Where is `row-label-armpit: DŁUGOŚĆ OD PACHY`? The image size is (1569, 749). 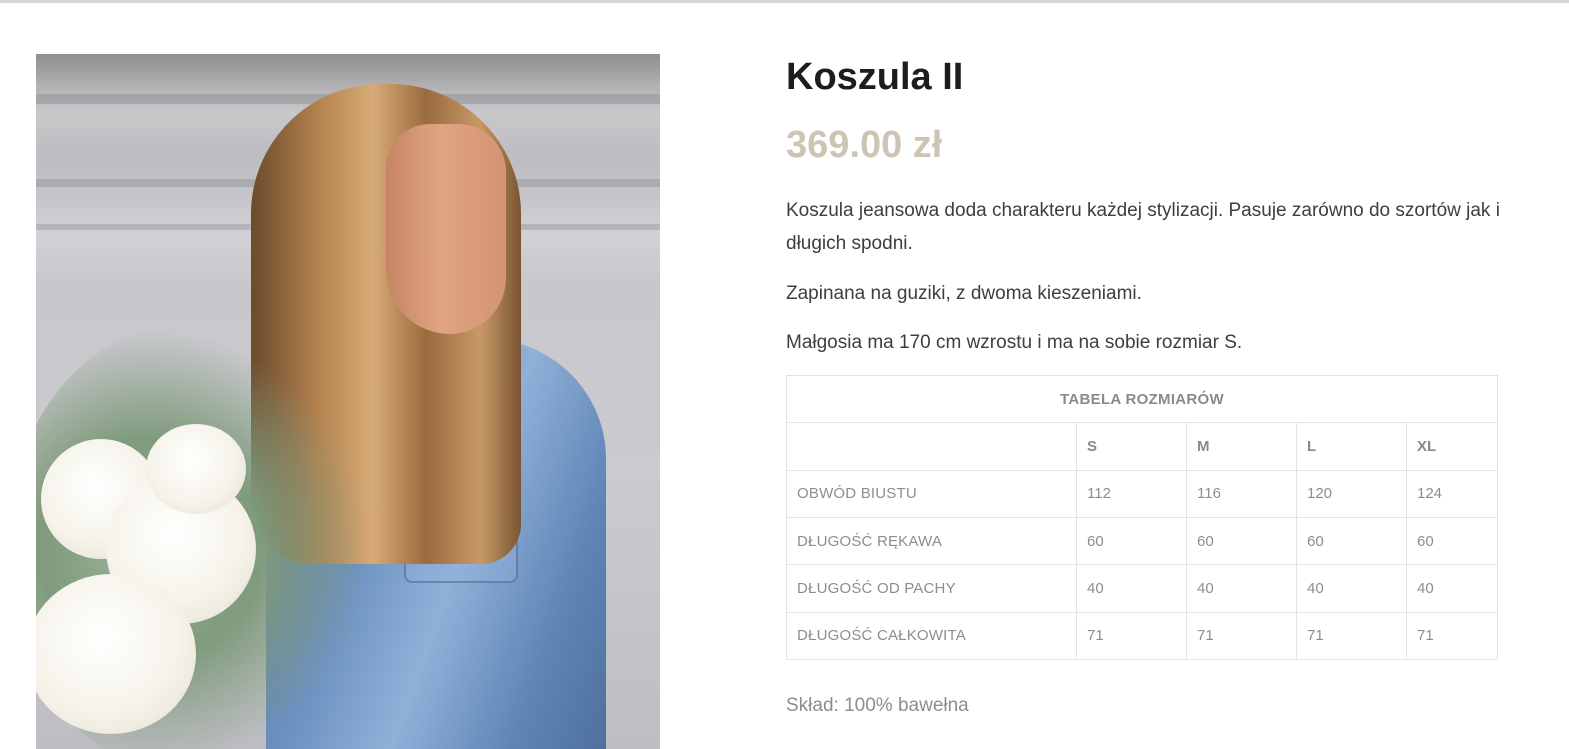 row-label-armpit: DŁUGOŚĆ OD PACHY is located at coordinates (931, 588).